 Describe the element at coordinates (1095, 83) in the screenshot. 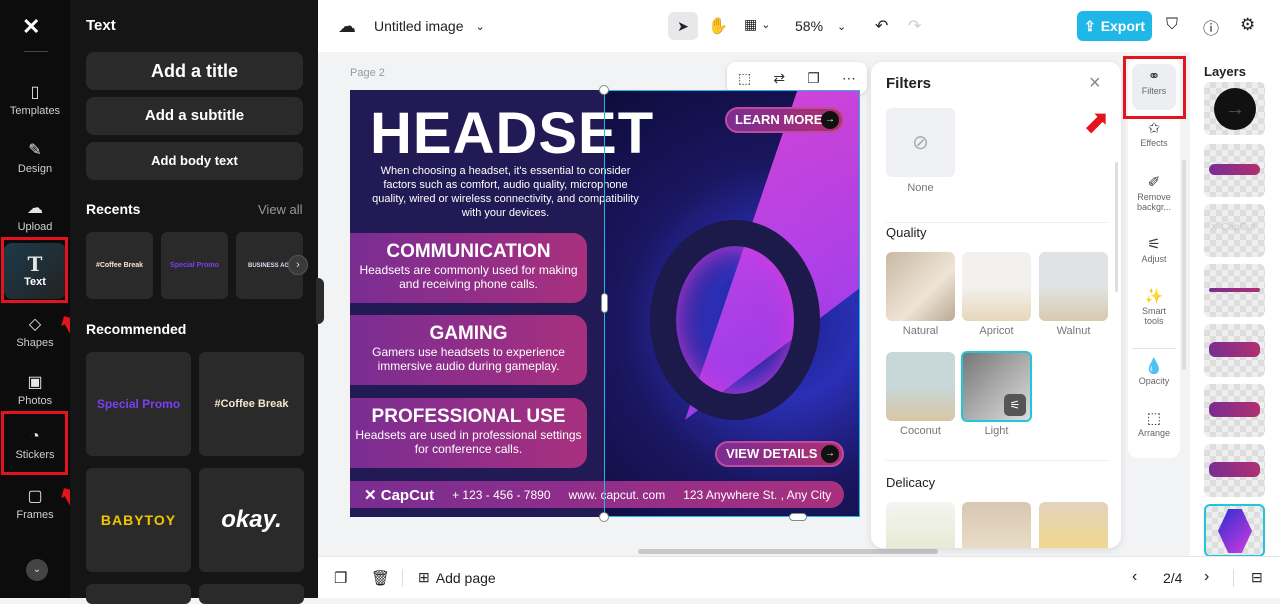

I see `close-icon: ×` at that location.